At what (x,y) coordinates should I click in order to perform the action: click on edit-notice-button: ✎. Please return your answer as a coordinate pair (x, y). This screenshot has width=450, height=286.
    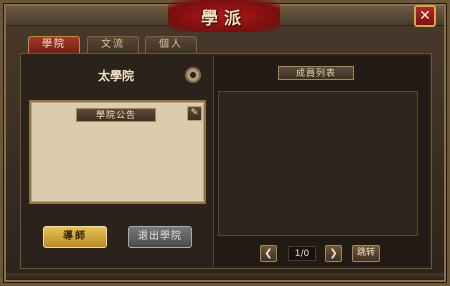
    Looking at the image, I should click on (194, 113).